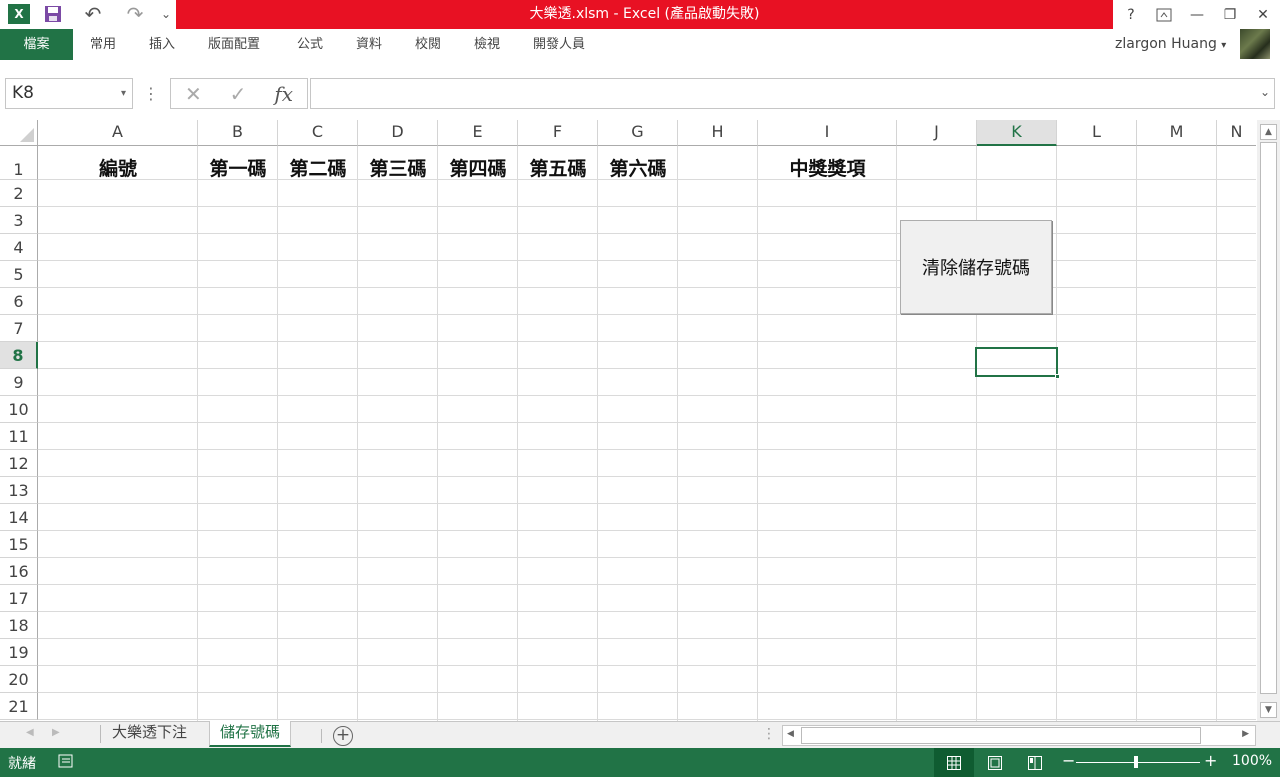  Describe the element at coordinates (19, 133) in the screenshot. I see `select-all-corner` at that location.